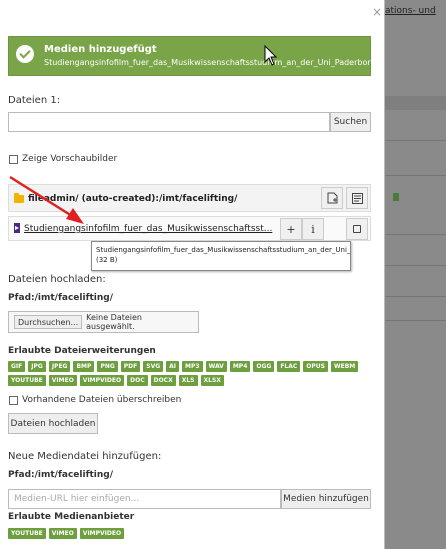 The width and height of the screenshot is (446, 549). What do you see at coordinates (61, 298) in the screenshot?
I see `upload-path: Pfad:/imt/facelifting/` at bounding box center [61, 298].